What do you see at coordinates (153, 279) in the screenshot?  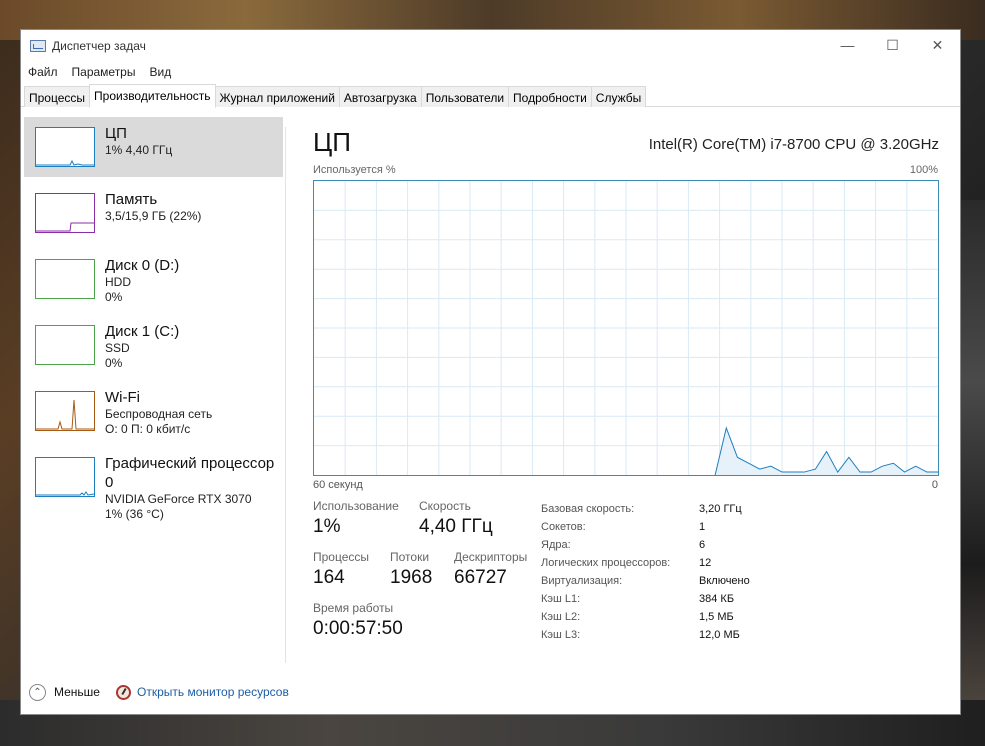 I see `resource-item-disk0: Диск 0 (D:) HDD 0%` at bounding box center [153, 279].